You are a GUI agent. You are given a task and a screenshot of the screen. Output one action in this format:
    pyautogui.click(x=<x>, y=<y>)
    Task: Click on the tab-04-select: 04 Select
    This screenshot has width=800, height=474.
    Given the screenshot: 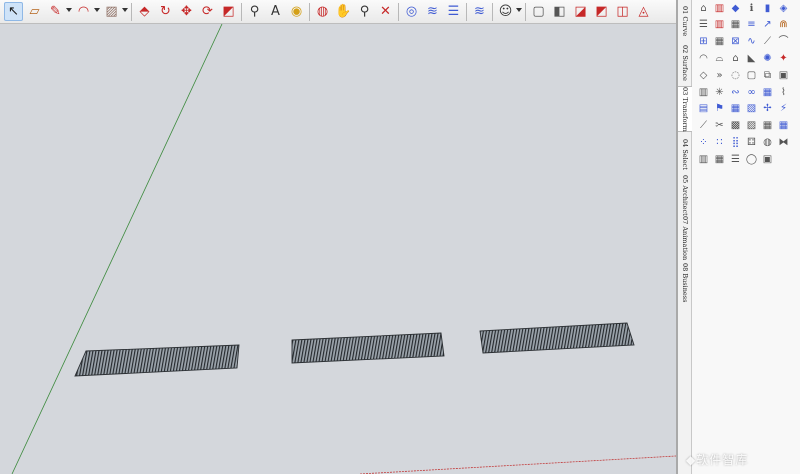 What is the action you would take?
    pyautogui.click(x=685, y=154)
    